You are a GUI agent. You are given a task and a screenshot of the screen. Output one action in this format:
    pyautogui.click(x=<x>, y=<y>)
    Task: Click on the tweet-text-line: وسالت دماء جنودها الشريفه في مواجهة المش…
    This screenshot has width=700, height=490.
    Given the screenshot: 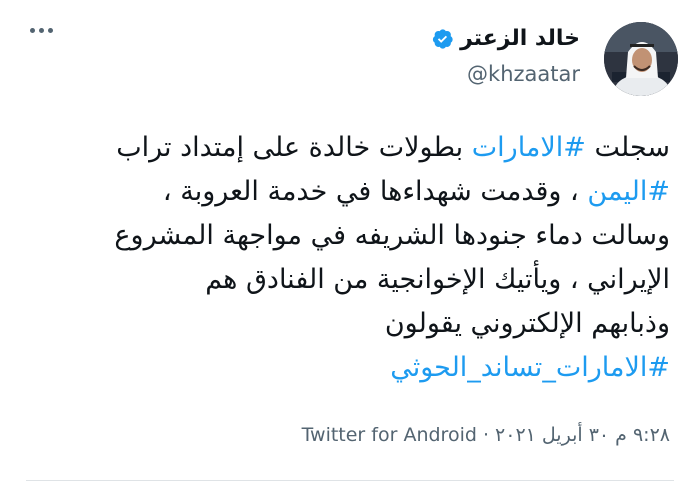 What is the action you would take?
    pyautogui.click(x=350, y=236)
    